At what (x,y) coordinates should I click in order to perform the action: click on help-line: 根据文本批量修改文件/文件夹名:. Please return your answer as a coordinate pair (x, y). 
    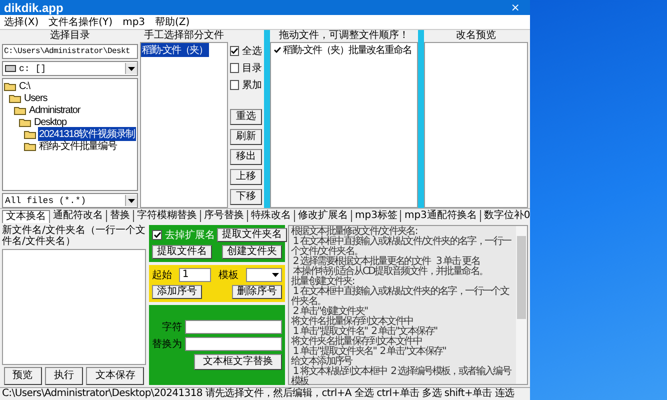
    Looking at the image, I should click on (354, 232).